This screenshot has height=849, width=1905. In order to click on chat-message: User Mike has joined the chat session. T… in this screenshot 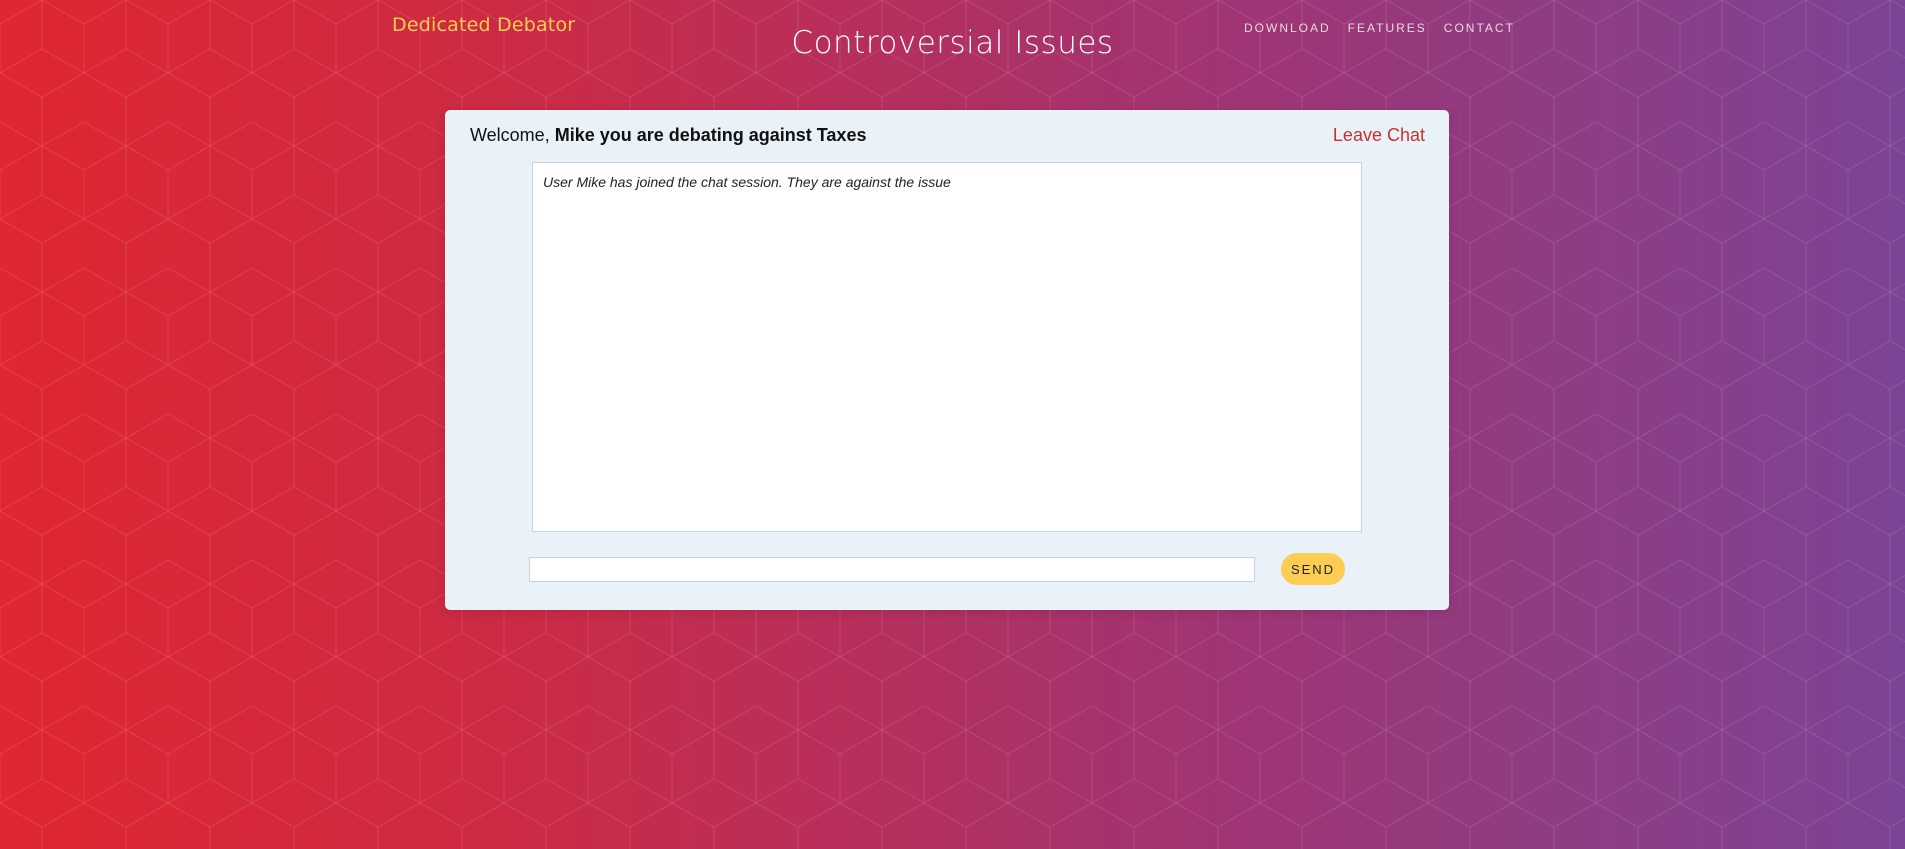, I will do `click(747, 182)`.